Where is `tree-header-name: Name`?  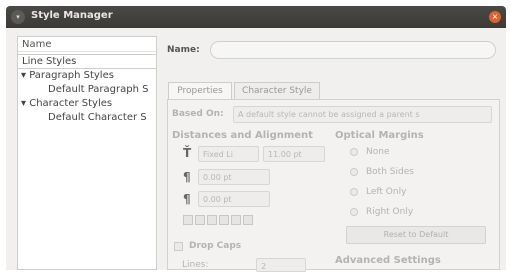 tree-header-name: Name is located at coordinates (87, 44).